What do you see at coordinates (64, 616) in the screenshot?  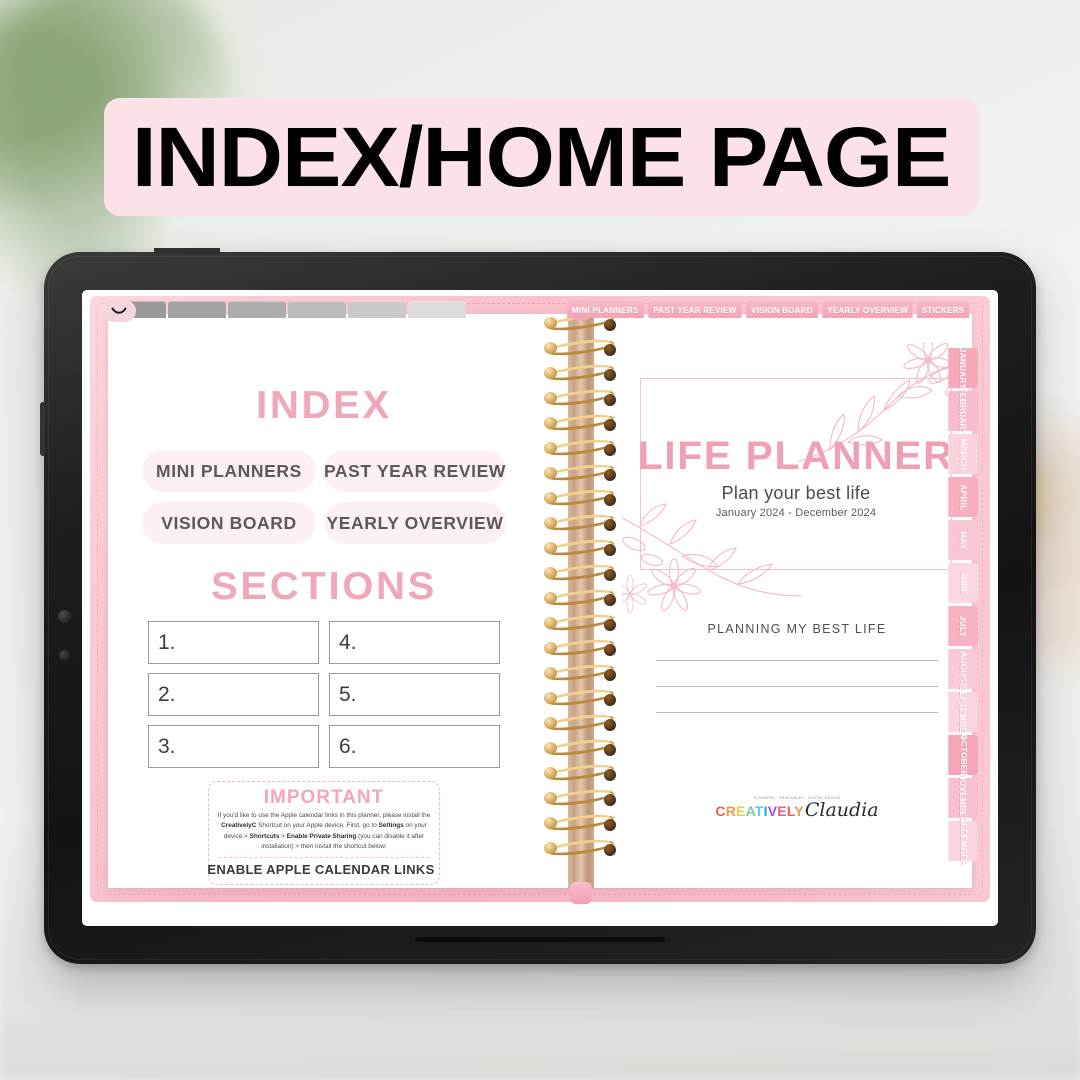 I see `side-port-upper` at bounding box center [64, 616].